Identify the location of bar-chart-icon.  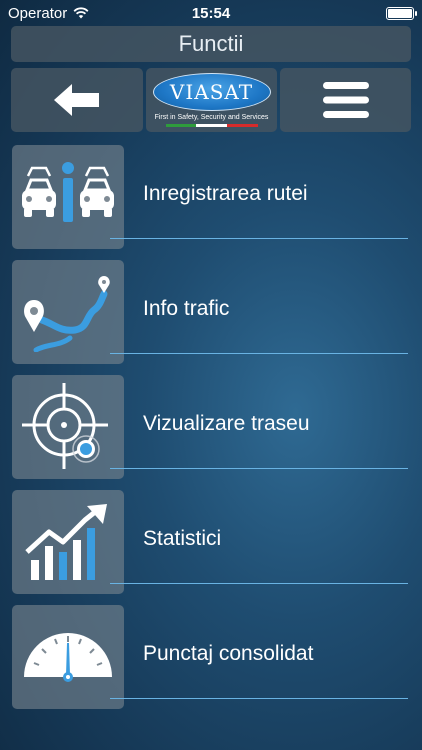
(66, 542).